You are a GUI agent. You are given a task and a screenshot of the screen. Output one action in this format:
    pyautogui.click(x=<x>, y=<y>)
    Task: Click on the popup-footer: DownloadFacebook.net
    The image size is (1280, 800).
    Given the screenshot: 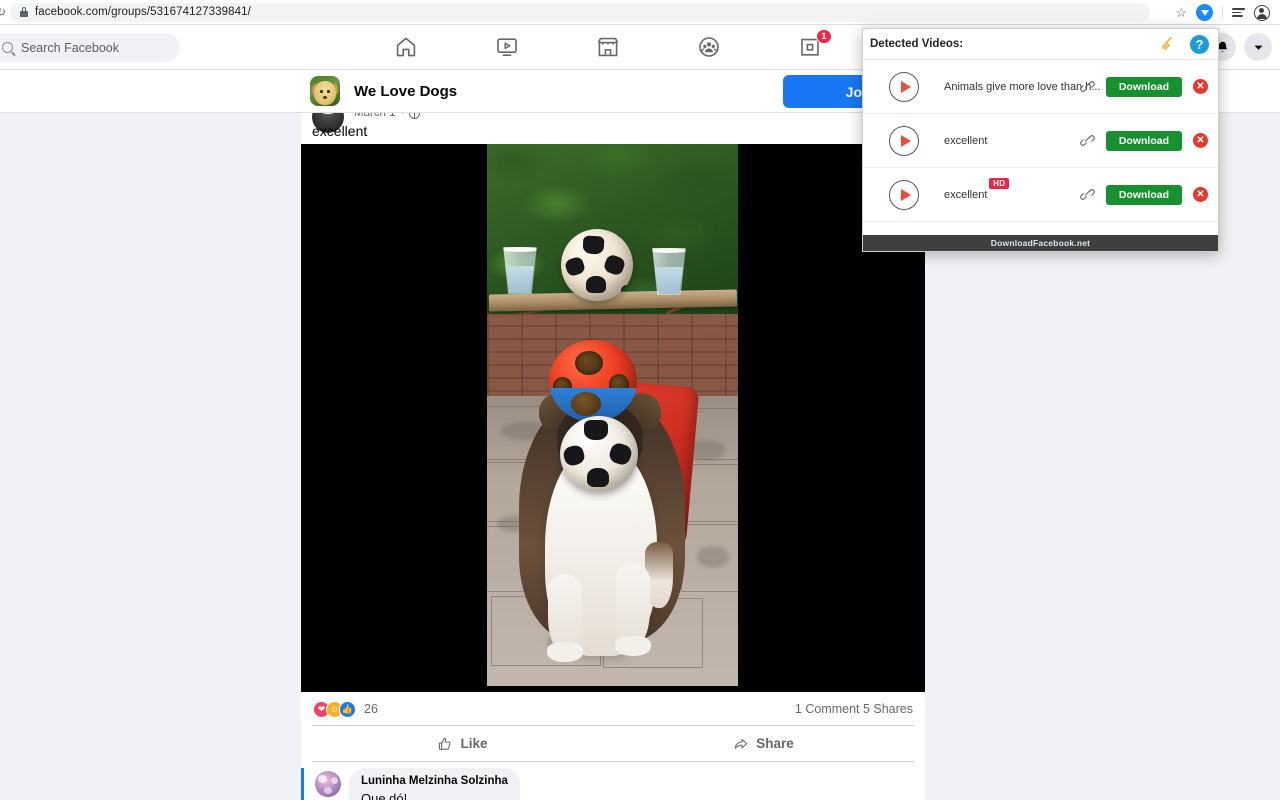 What is the action you would take?
    pyautogui.click(x=1040, y=243)
    